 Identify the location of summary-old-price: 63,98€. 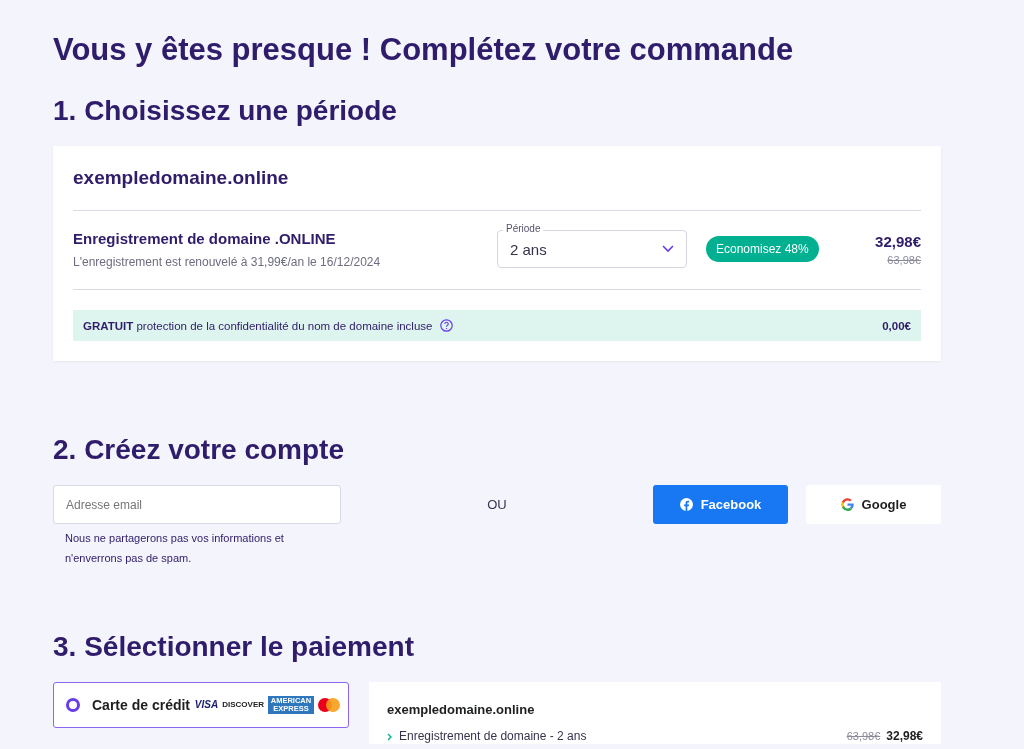
(863, 736).